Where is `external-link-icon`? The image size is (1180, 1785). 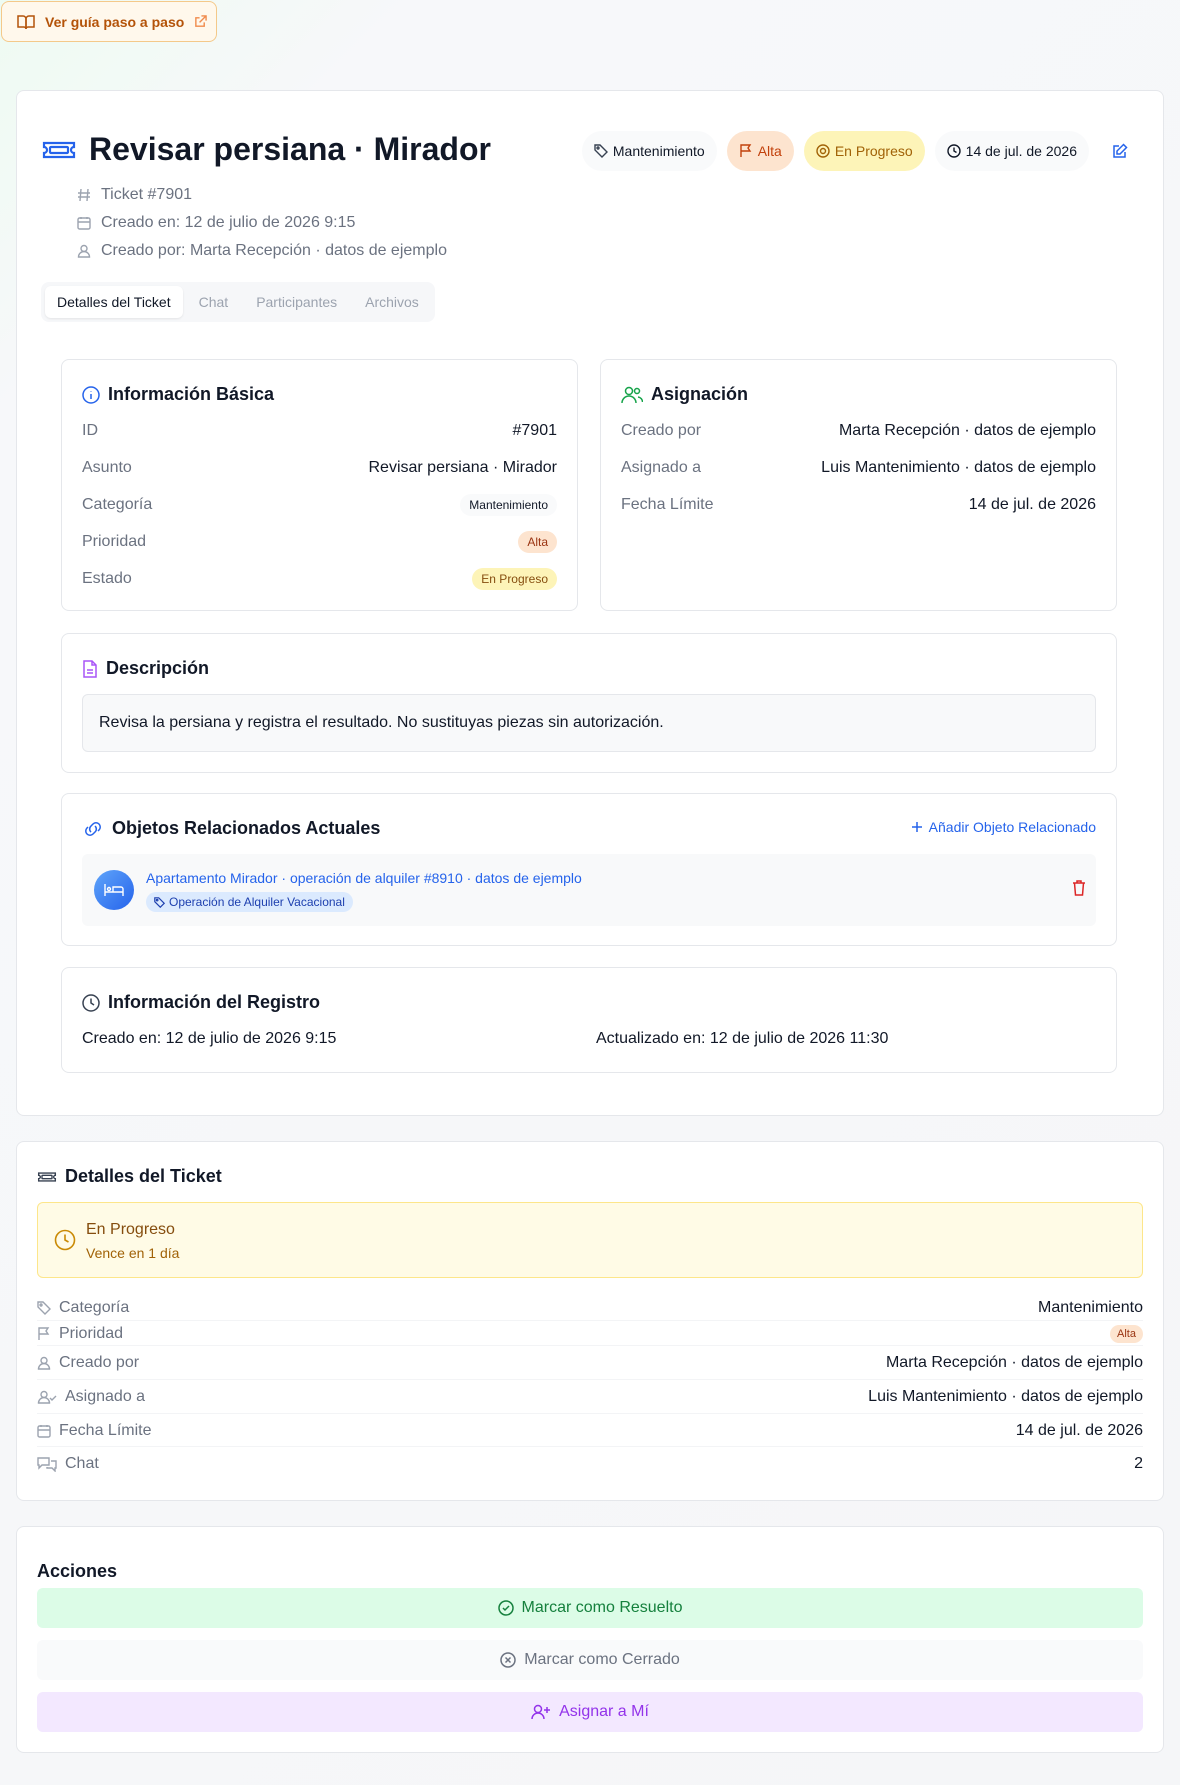
external-link-icon is located at coordinates (201, 21).